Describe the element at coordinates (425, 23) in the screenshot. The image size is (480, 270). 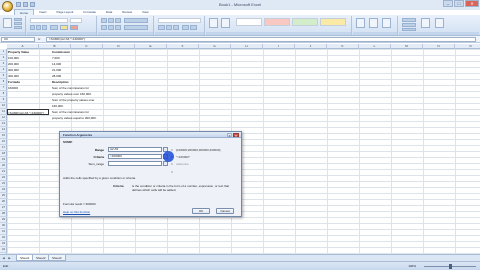
I see `sort-filter-icon` at that location.